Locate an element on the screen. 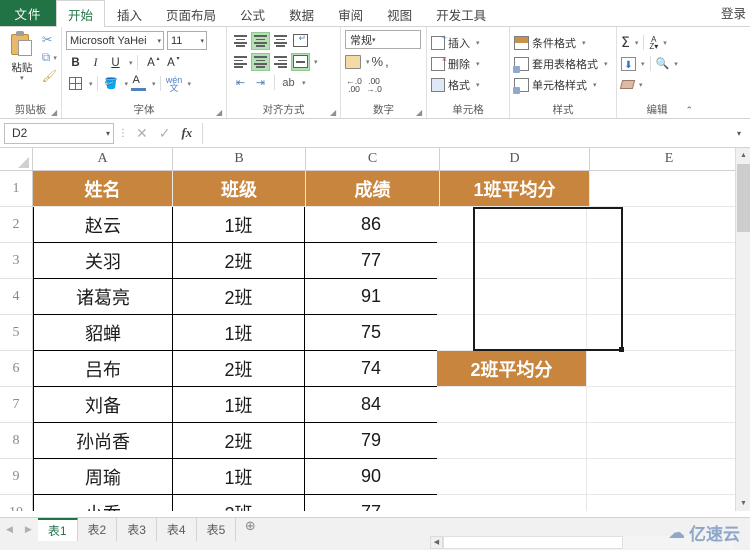 This screenshot has height=550, width=750. accounting-chevron-down-icon: ▾ is located at coordinates (368, 62).